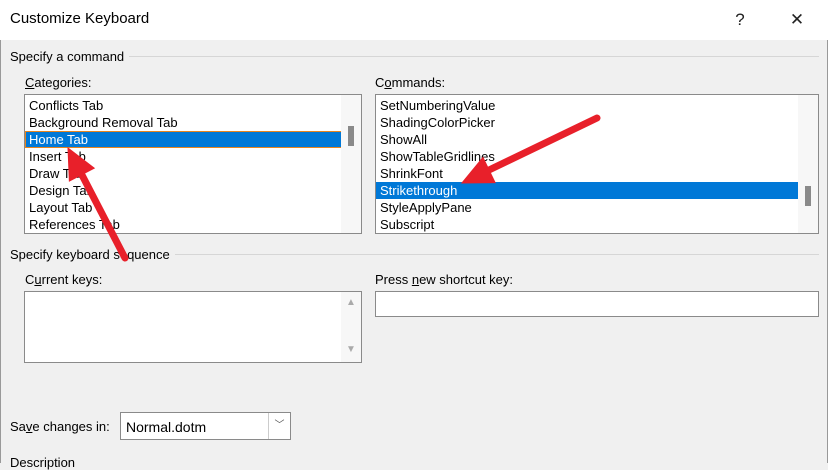 The image size is (828, 470). What do you see at coordinates (597, 207) in the screenshot?
I see `command-item: StyleApplyPane` at bounding box center [597, 207].